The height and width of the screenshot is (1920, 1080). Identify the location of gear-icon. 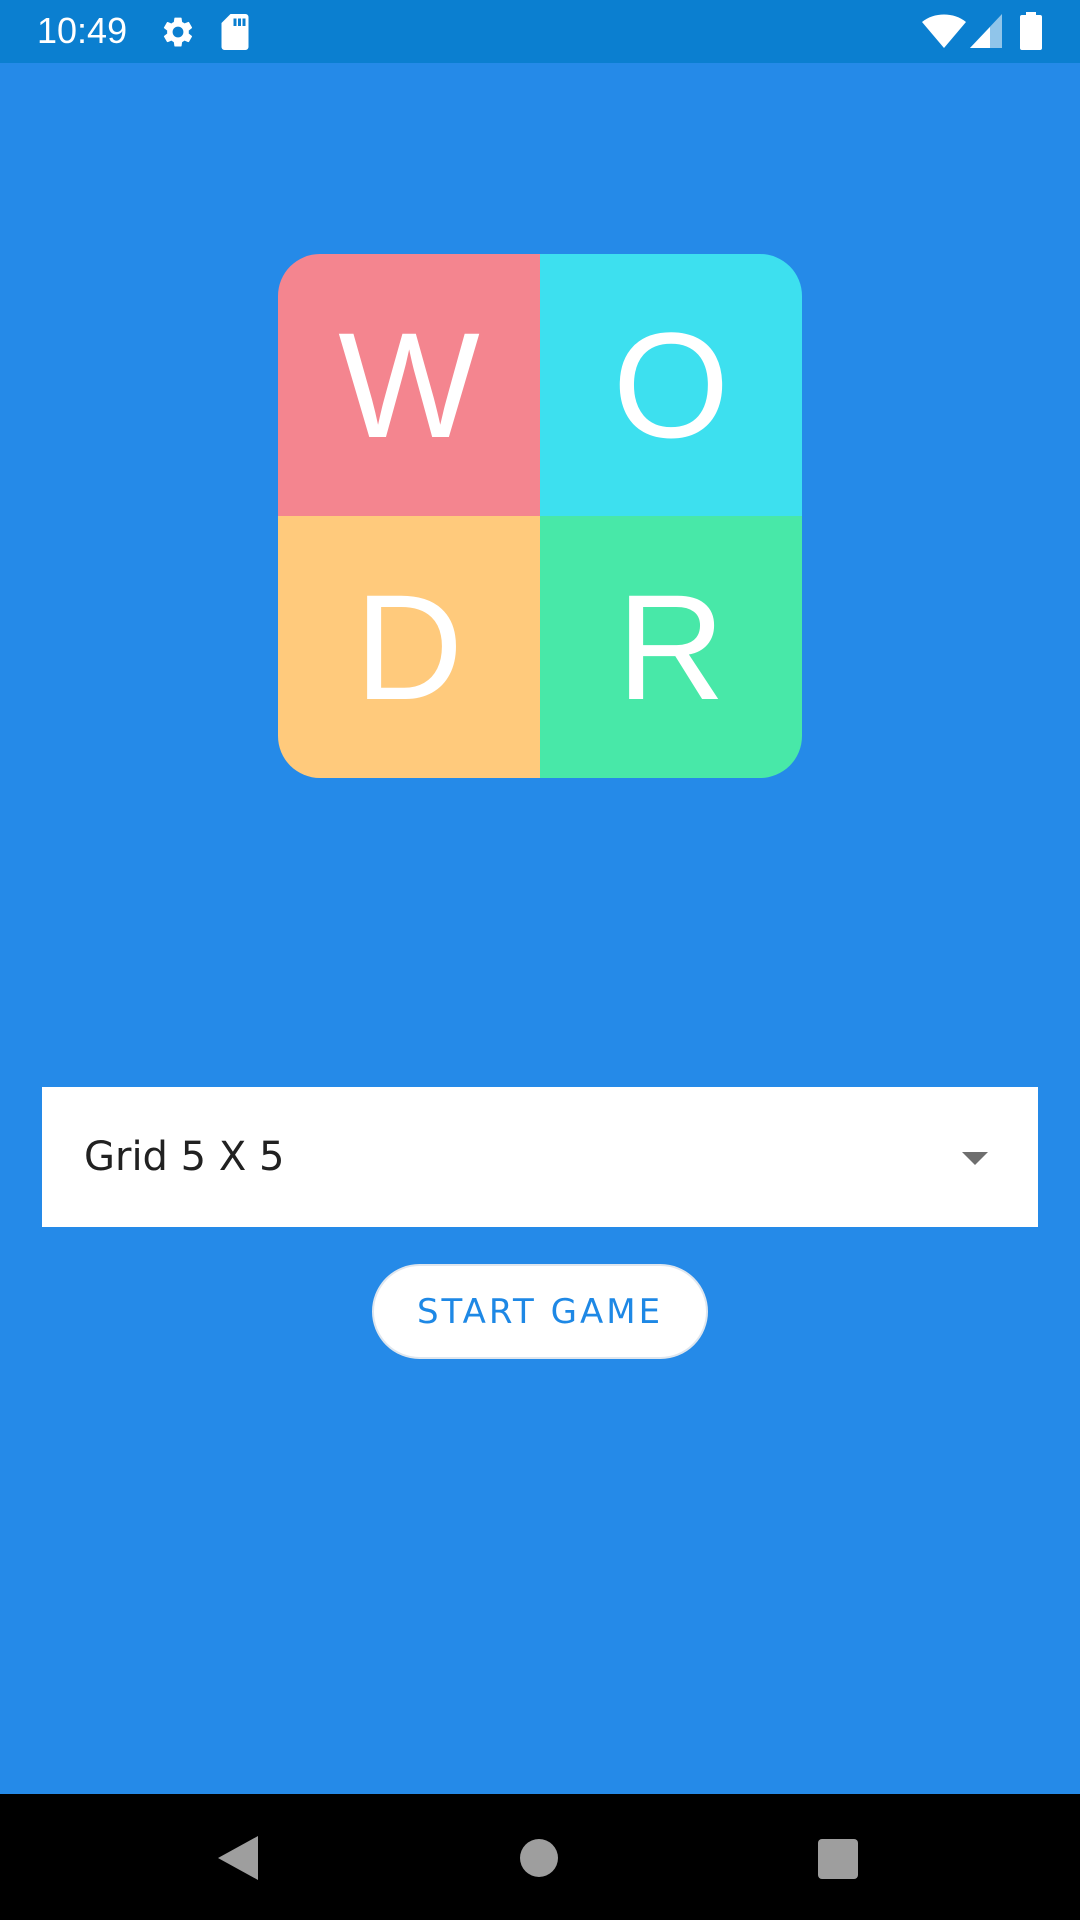
(178, 32).